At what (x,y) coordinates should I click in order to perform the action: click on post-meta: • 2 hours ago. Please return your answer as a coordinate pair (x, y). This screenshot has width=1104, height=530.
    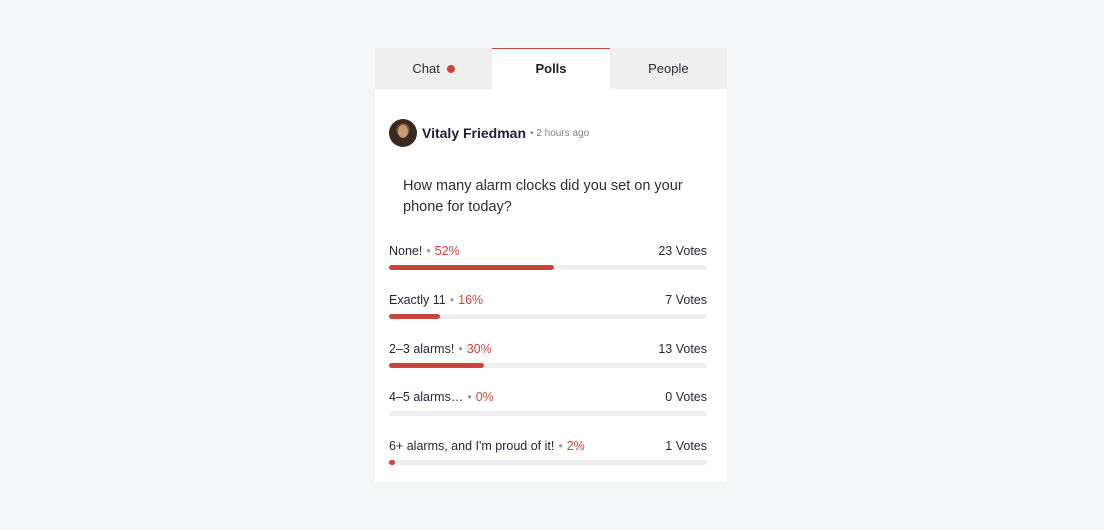
    Looking at the image, I should click on (559, 133).